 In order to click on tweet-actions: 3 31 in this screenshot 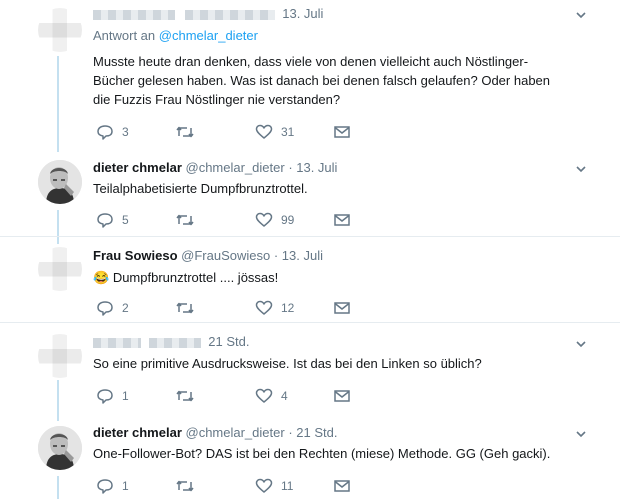, I will do `click(233, 132)`.